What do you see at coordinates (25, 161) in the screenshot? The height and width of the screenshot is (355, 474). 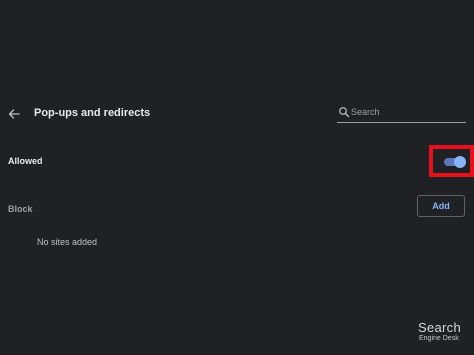 I see `allowed-label: Allowed` at bounding box center [25, 161].